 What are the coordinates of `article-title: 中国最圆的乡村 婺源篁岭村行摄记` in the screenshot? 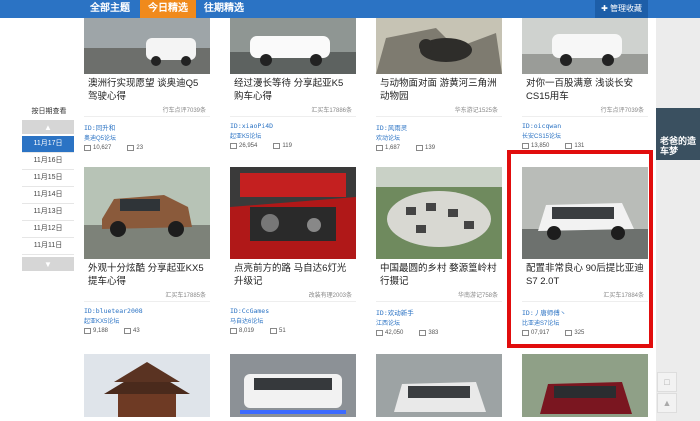 It's located at (439, 274).